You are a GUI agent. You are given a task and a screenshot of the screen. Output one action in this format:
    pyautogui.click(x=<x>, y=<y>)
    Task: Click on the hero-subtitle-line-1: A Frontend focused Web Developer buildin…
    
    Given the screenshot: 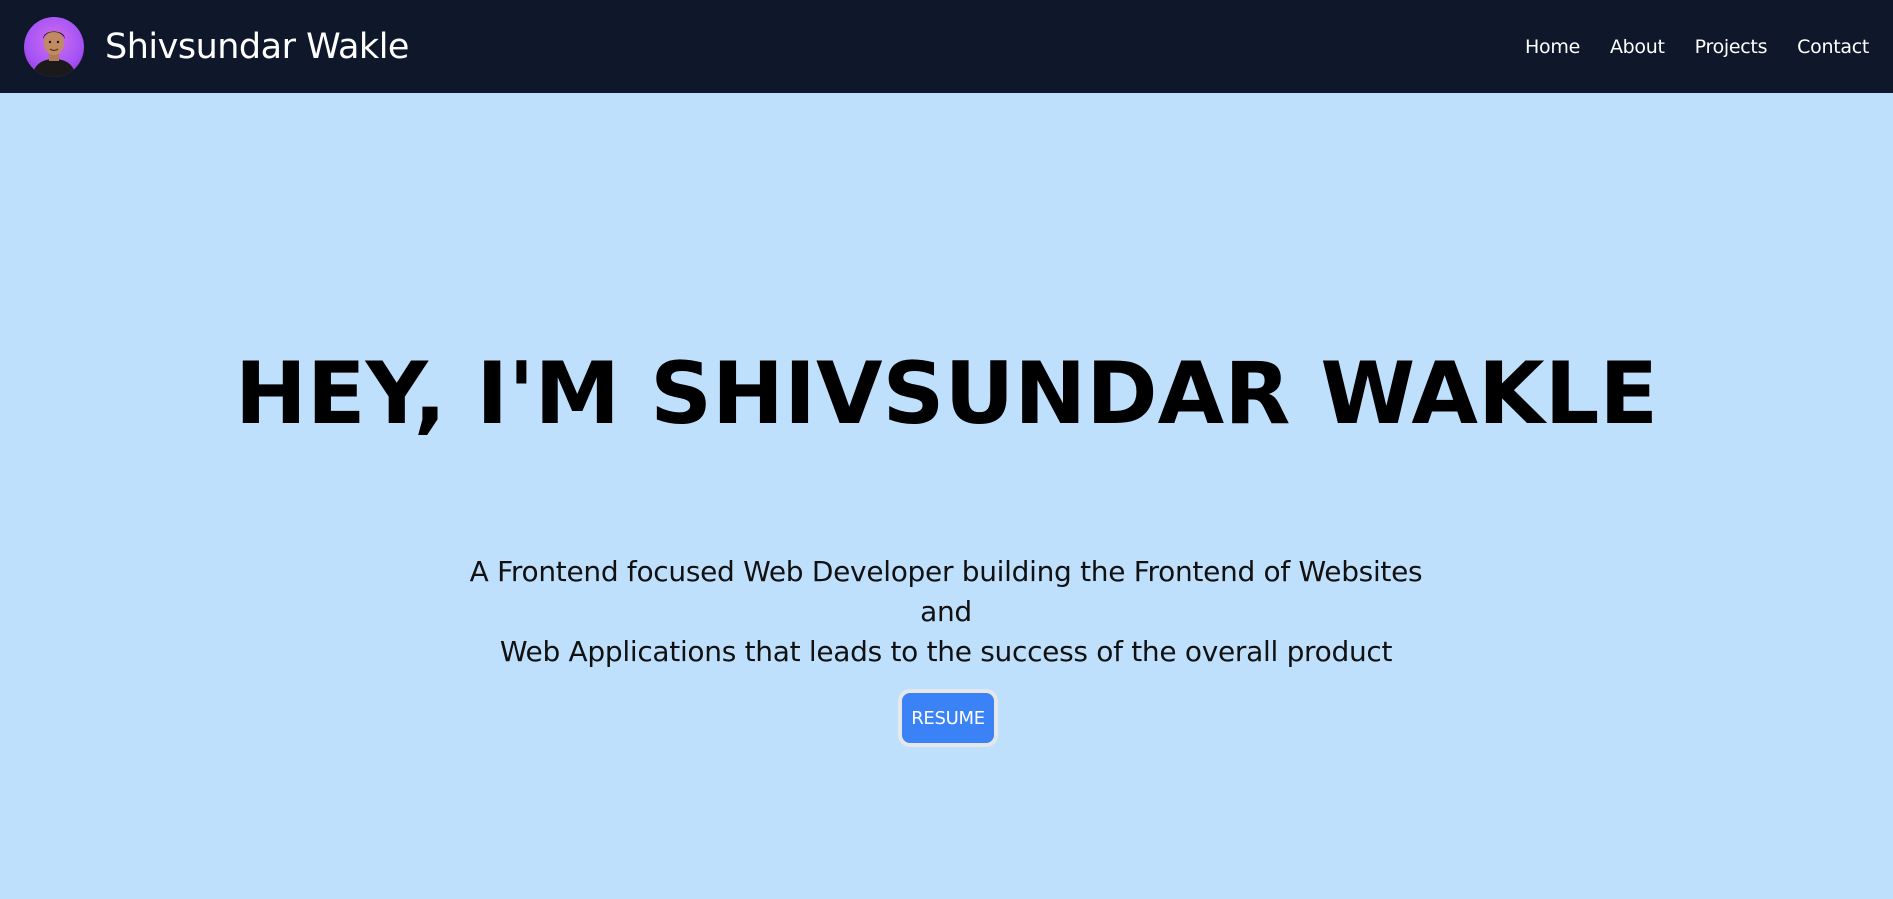 What is the action you would take?
    pyautogui.click(x=946, y=591)
    